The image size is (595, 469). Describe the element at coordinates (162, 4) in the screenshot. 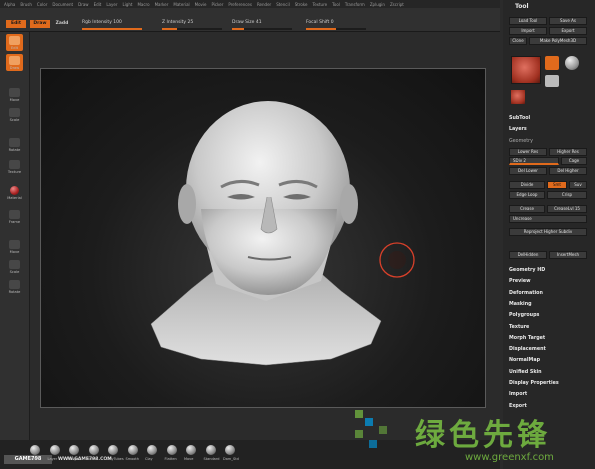

I see `menu-item-marker: Marker` at that location.